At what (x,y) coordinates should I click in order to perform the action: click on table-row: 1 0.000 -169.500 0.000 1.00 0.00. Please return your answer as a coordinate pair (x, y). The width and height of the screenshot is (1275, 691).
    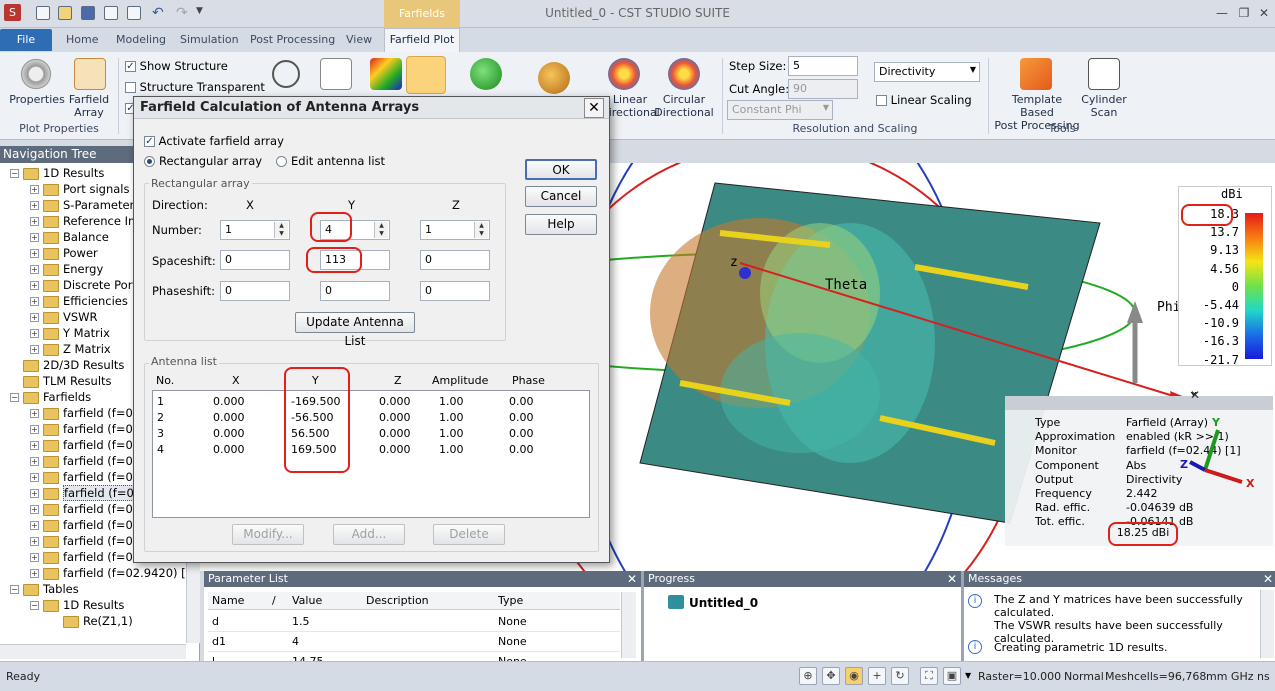
    Looking at the image, I should click on (372, 403).